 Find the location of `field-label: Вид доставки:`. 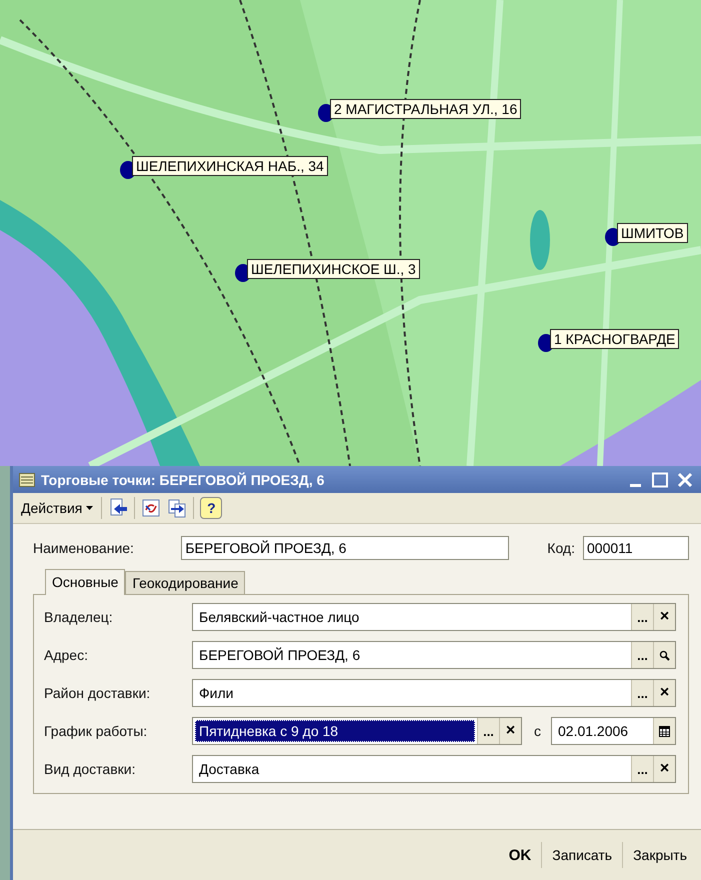

field-label: Вид доставки: is located at coordinates (90, 769).